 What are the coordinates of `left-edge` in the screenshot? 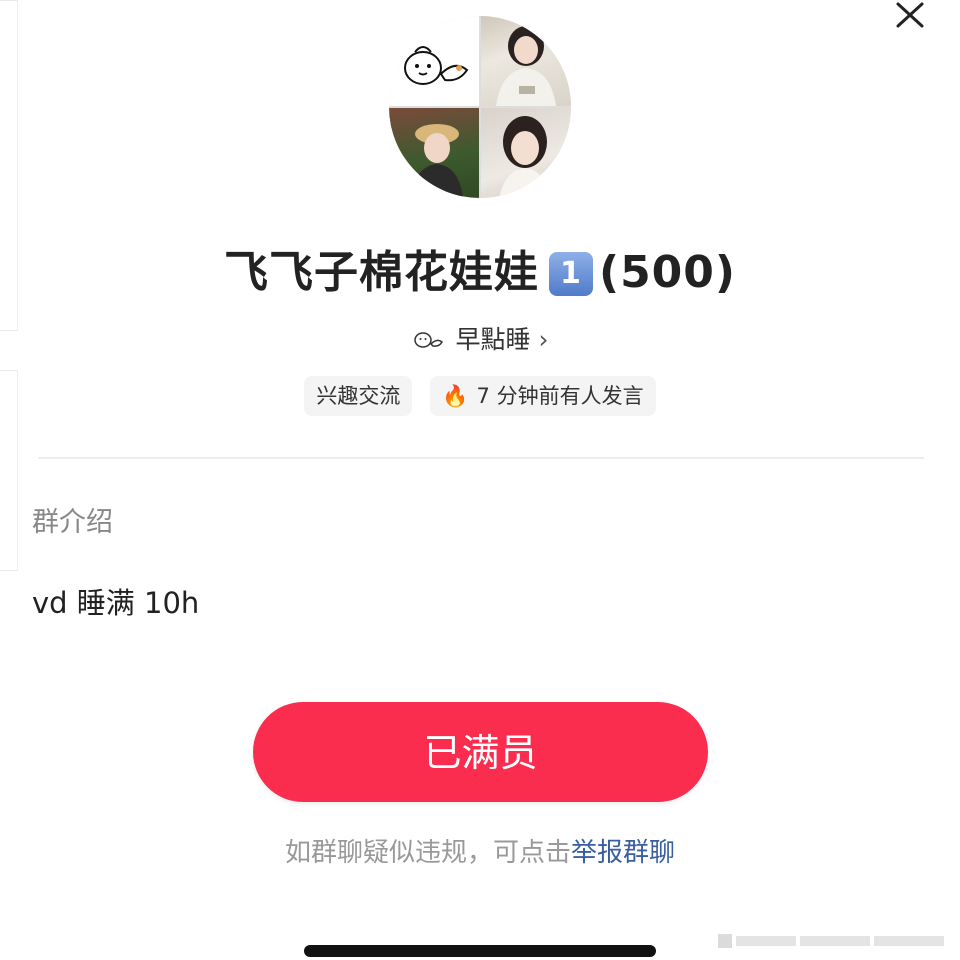 It's located at (19, 480).